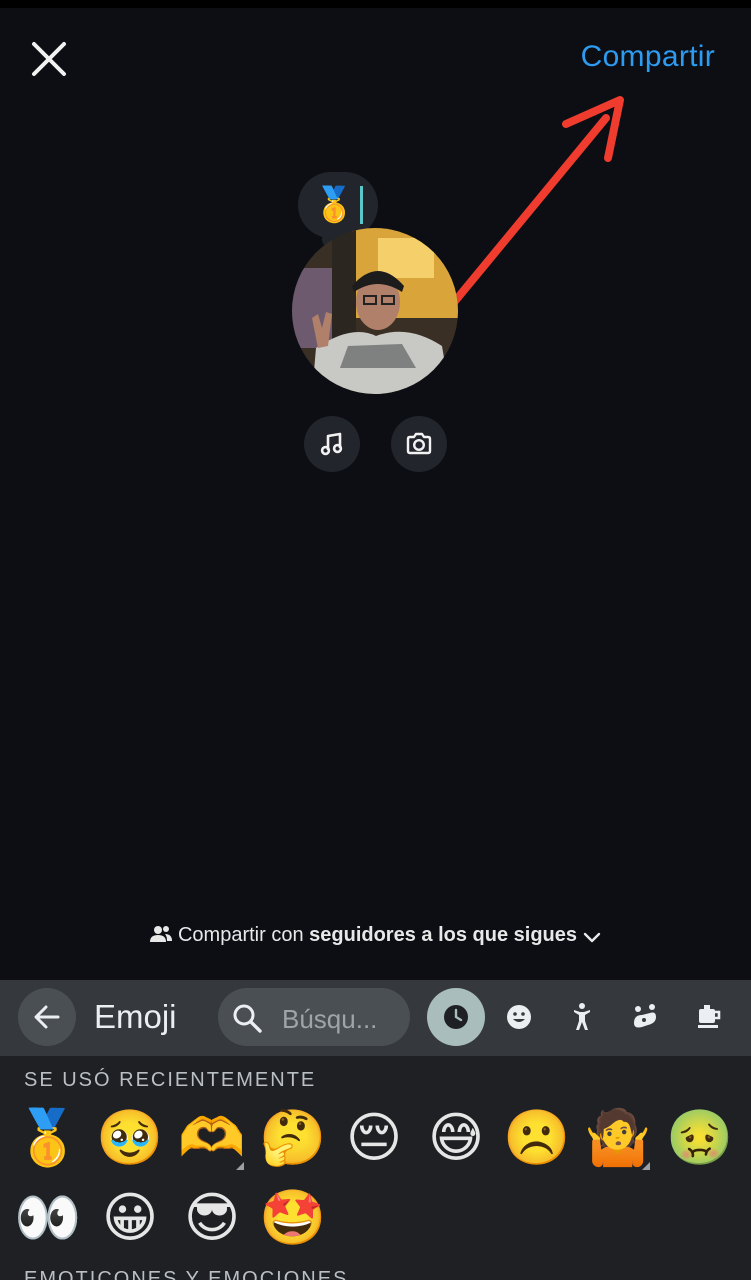 Image resolution: width=751 pixels, height=1280 pixels. Describe the element at coordinates (161, 934) in the screenshot. I see `people-icon` at that location.